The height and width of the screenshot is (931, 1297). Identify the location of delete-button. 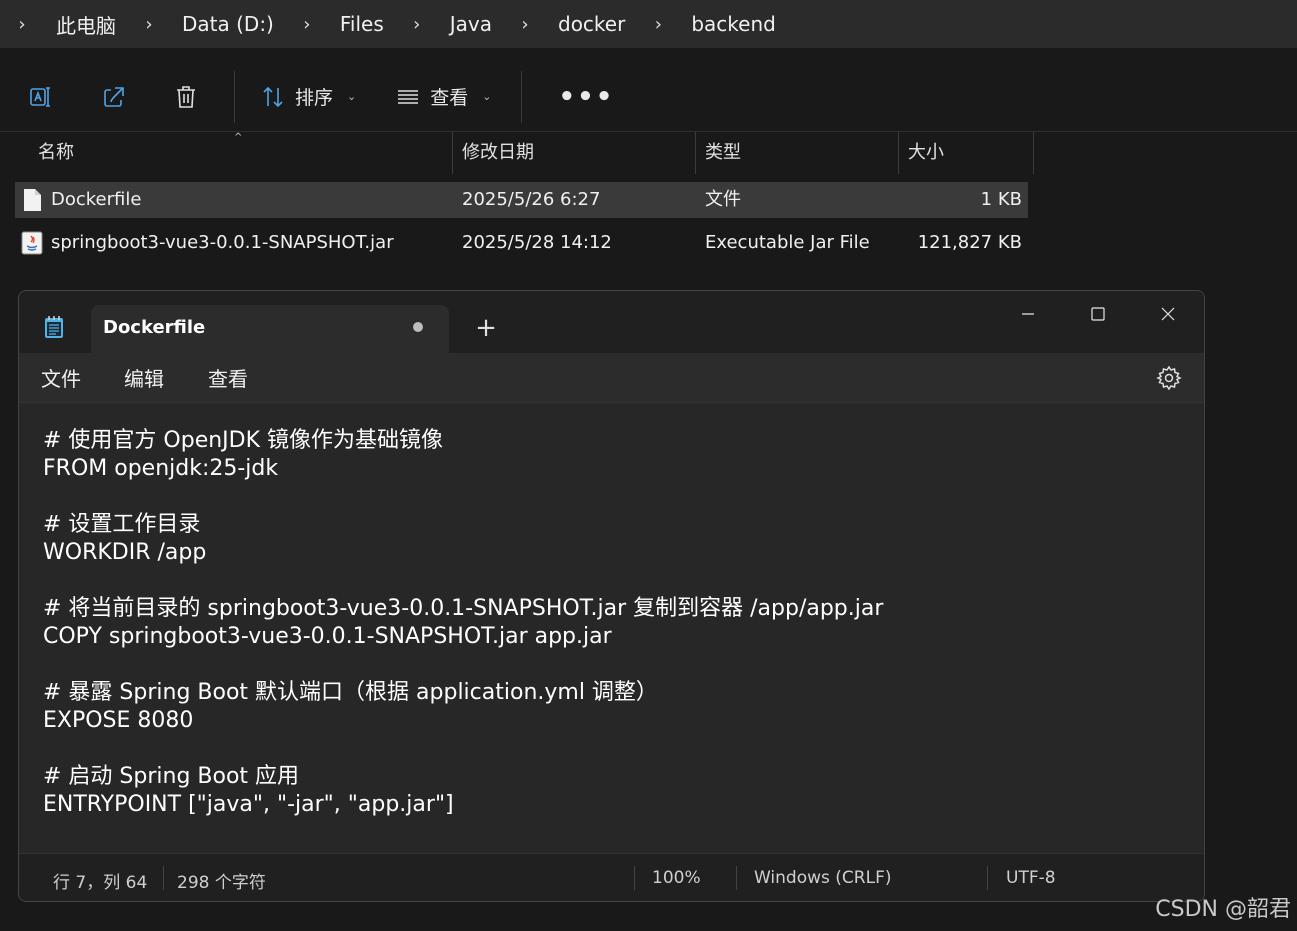
(186, 97).